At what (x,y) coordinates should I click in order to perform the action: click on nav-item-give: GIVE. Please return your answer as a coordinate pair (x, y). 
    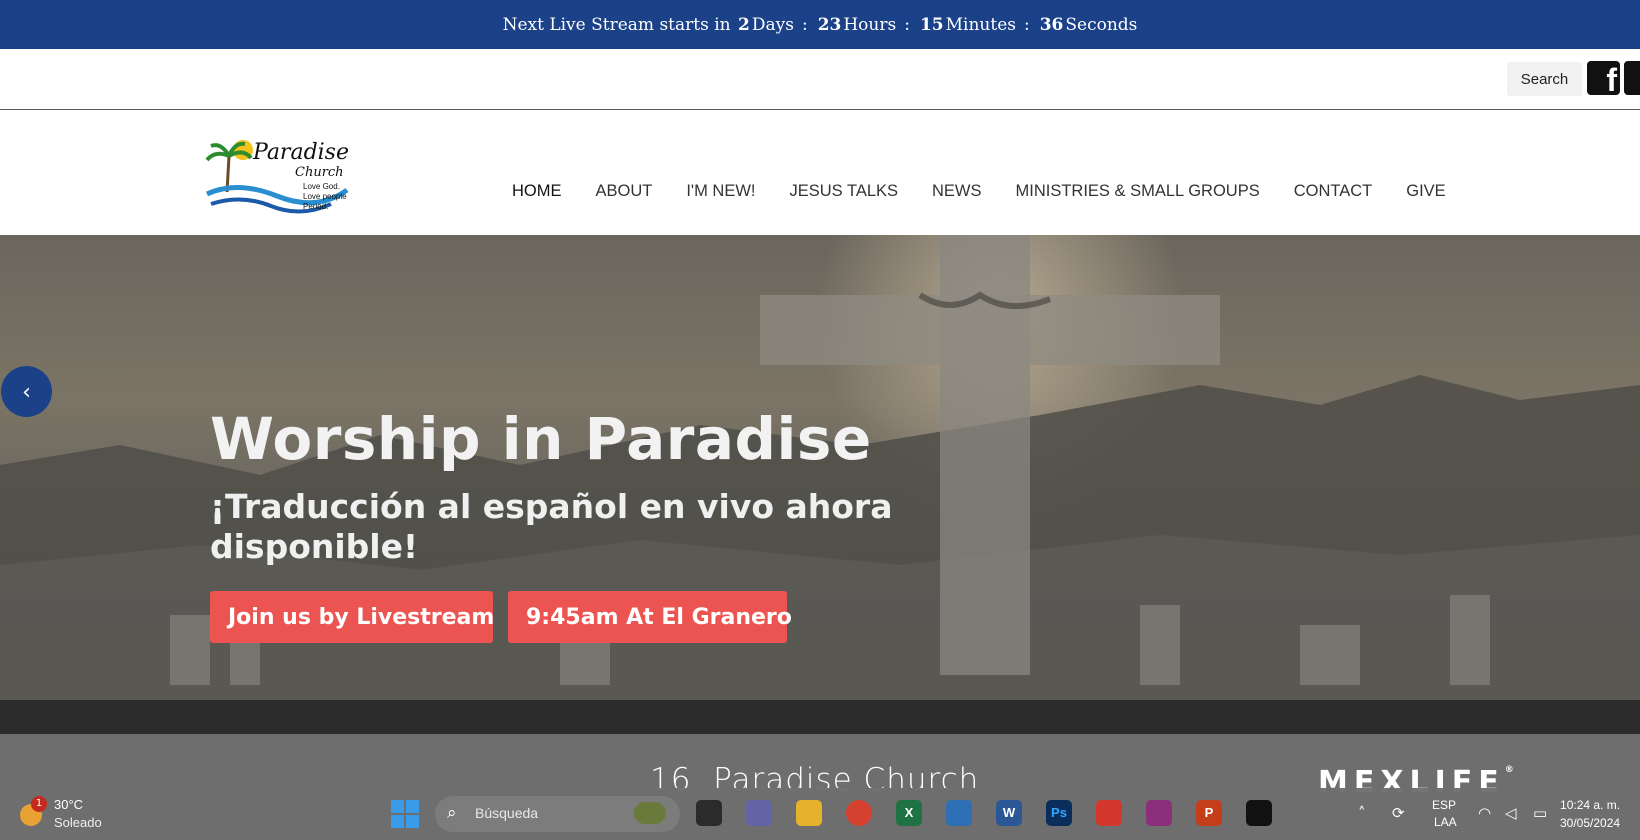
    Looking at the image, I should click on (1425, 191).